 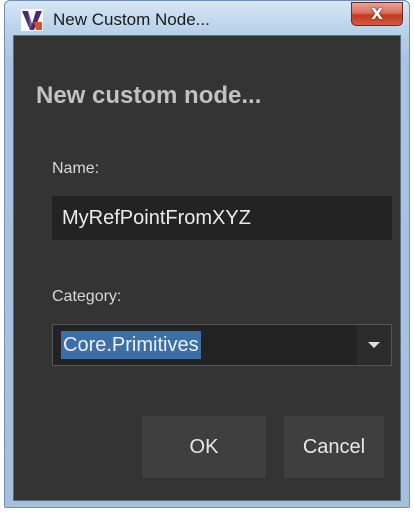 I want to click on close-button: X, so click(x=377, y=14).